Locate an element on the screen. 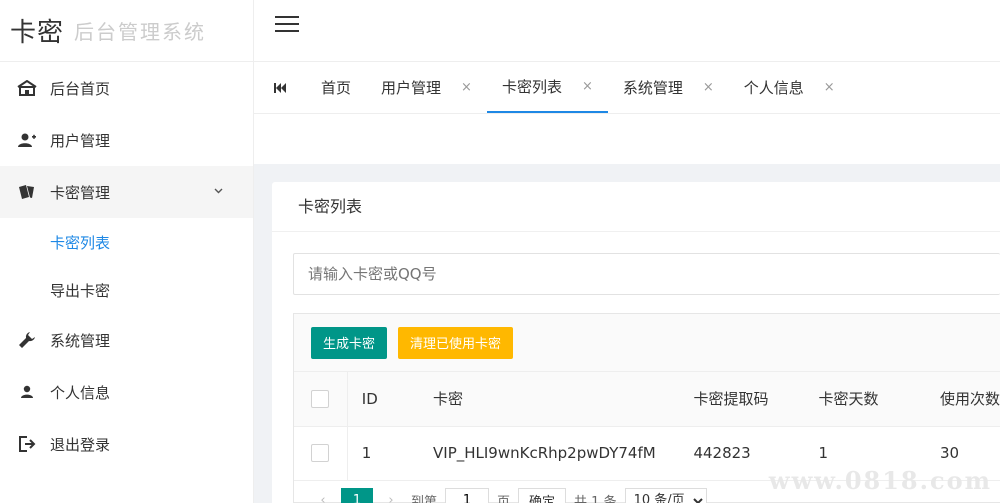 The height and width of the screenshot is (503, 1000). tab-scroll-first-icon is located at coordinates (280, 87).